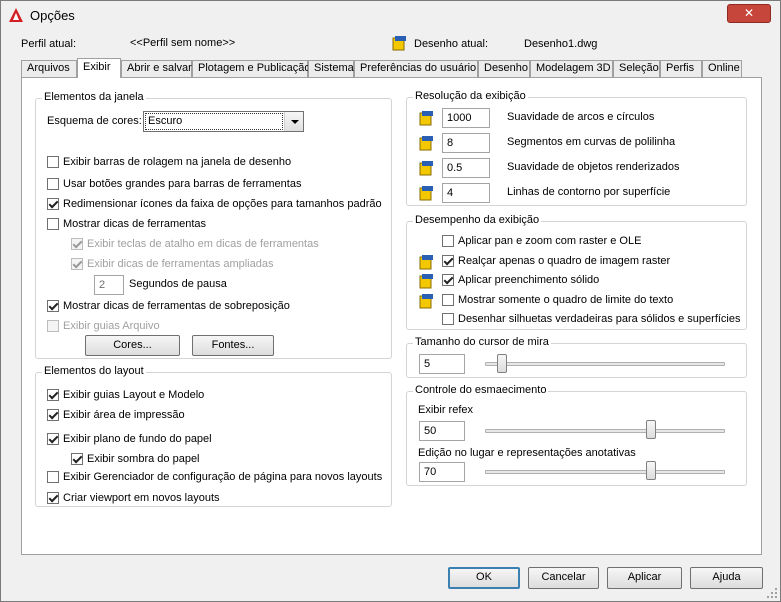 The width and height of the screenshot is (781, 602). I want to click on current-drawing-label: Desenho atual:, so click(451, 44).